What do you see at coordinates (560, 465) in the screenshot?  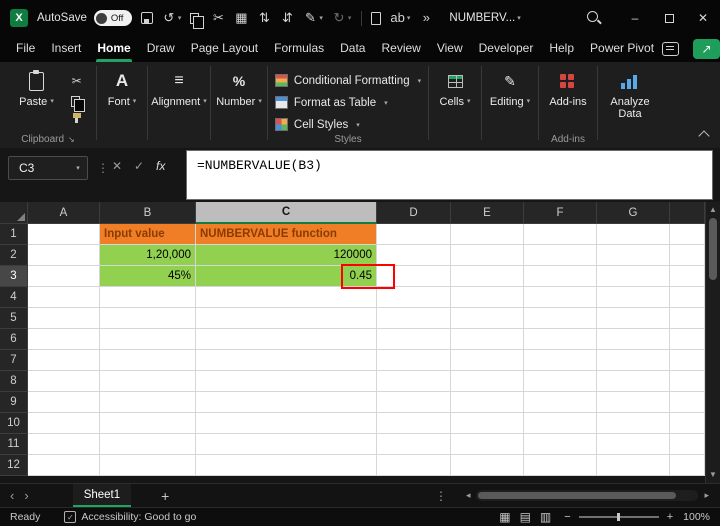 I see `cell-f12` at bounding box center [560, 465].